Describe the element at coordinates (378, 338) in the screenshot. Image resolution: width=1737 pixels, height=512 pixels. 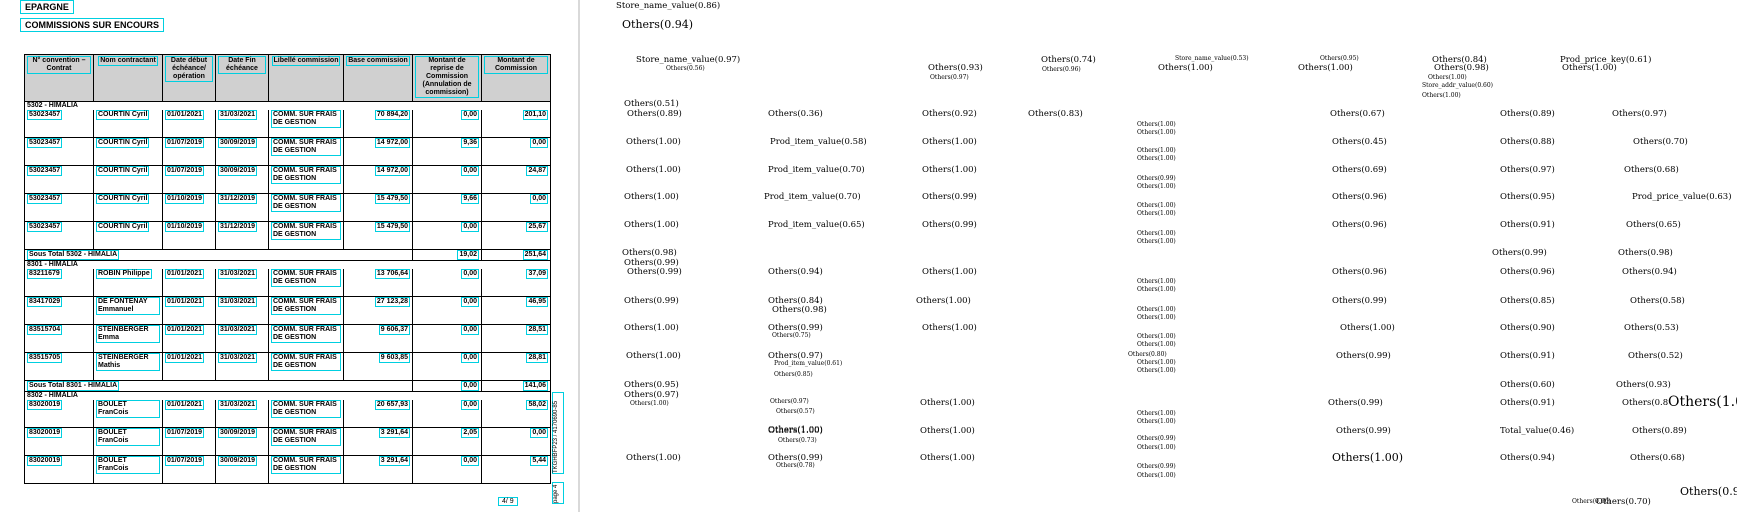
I see `table-cell: 9 606,37` at that location.